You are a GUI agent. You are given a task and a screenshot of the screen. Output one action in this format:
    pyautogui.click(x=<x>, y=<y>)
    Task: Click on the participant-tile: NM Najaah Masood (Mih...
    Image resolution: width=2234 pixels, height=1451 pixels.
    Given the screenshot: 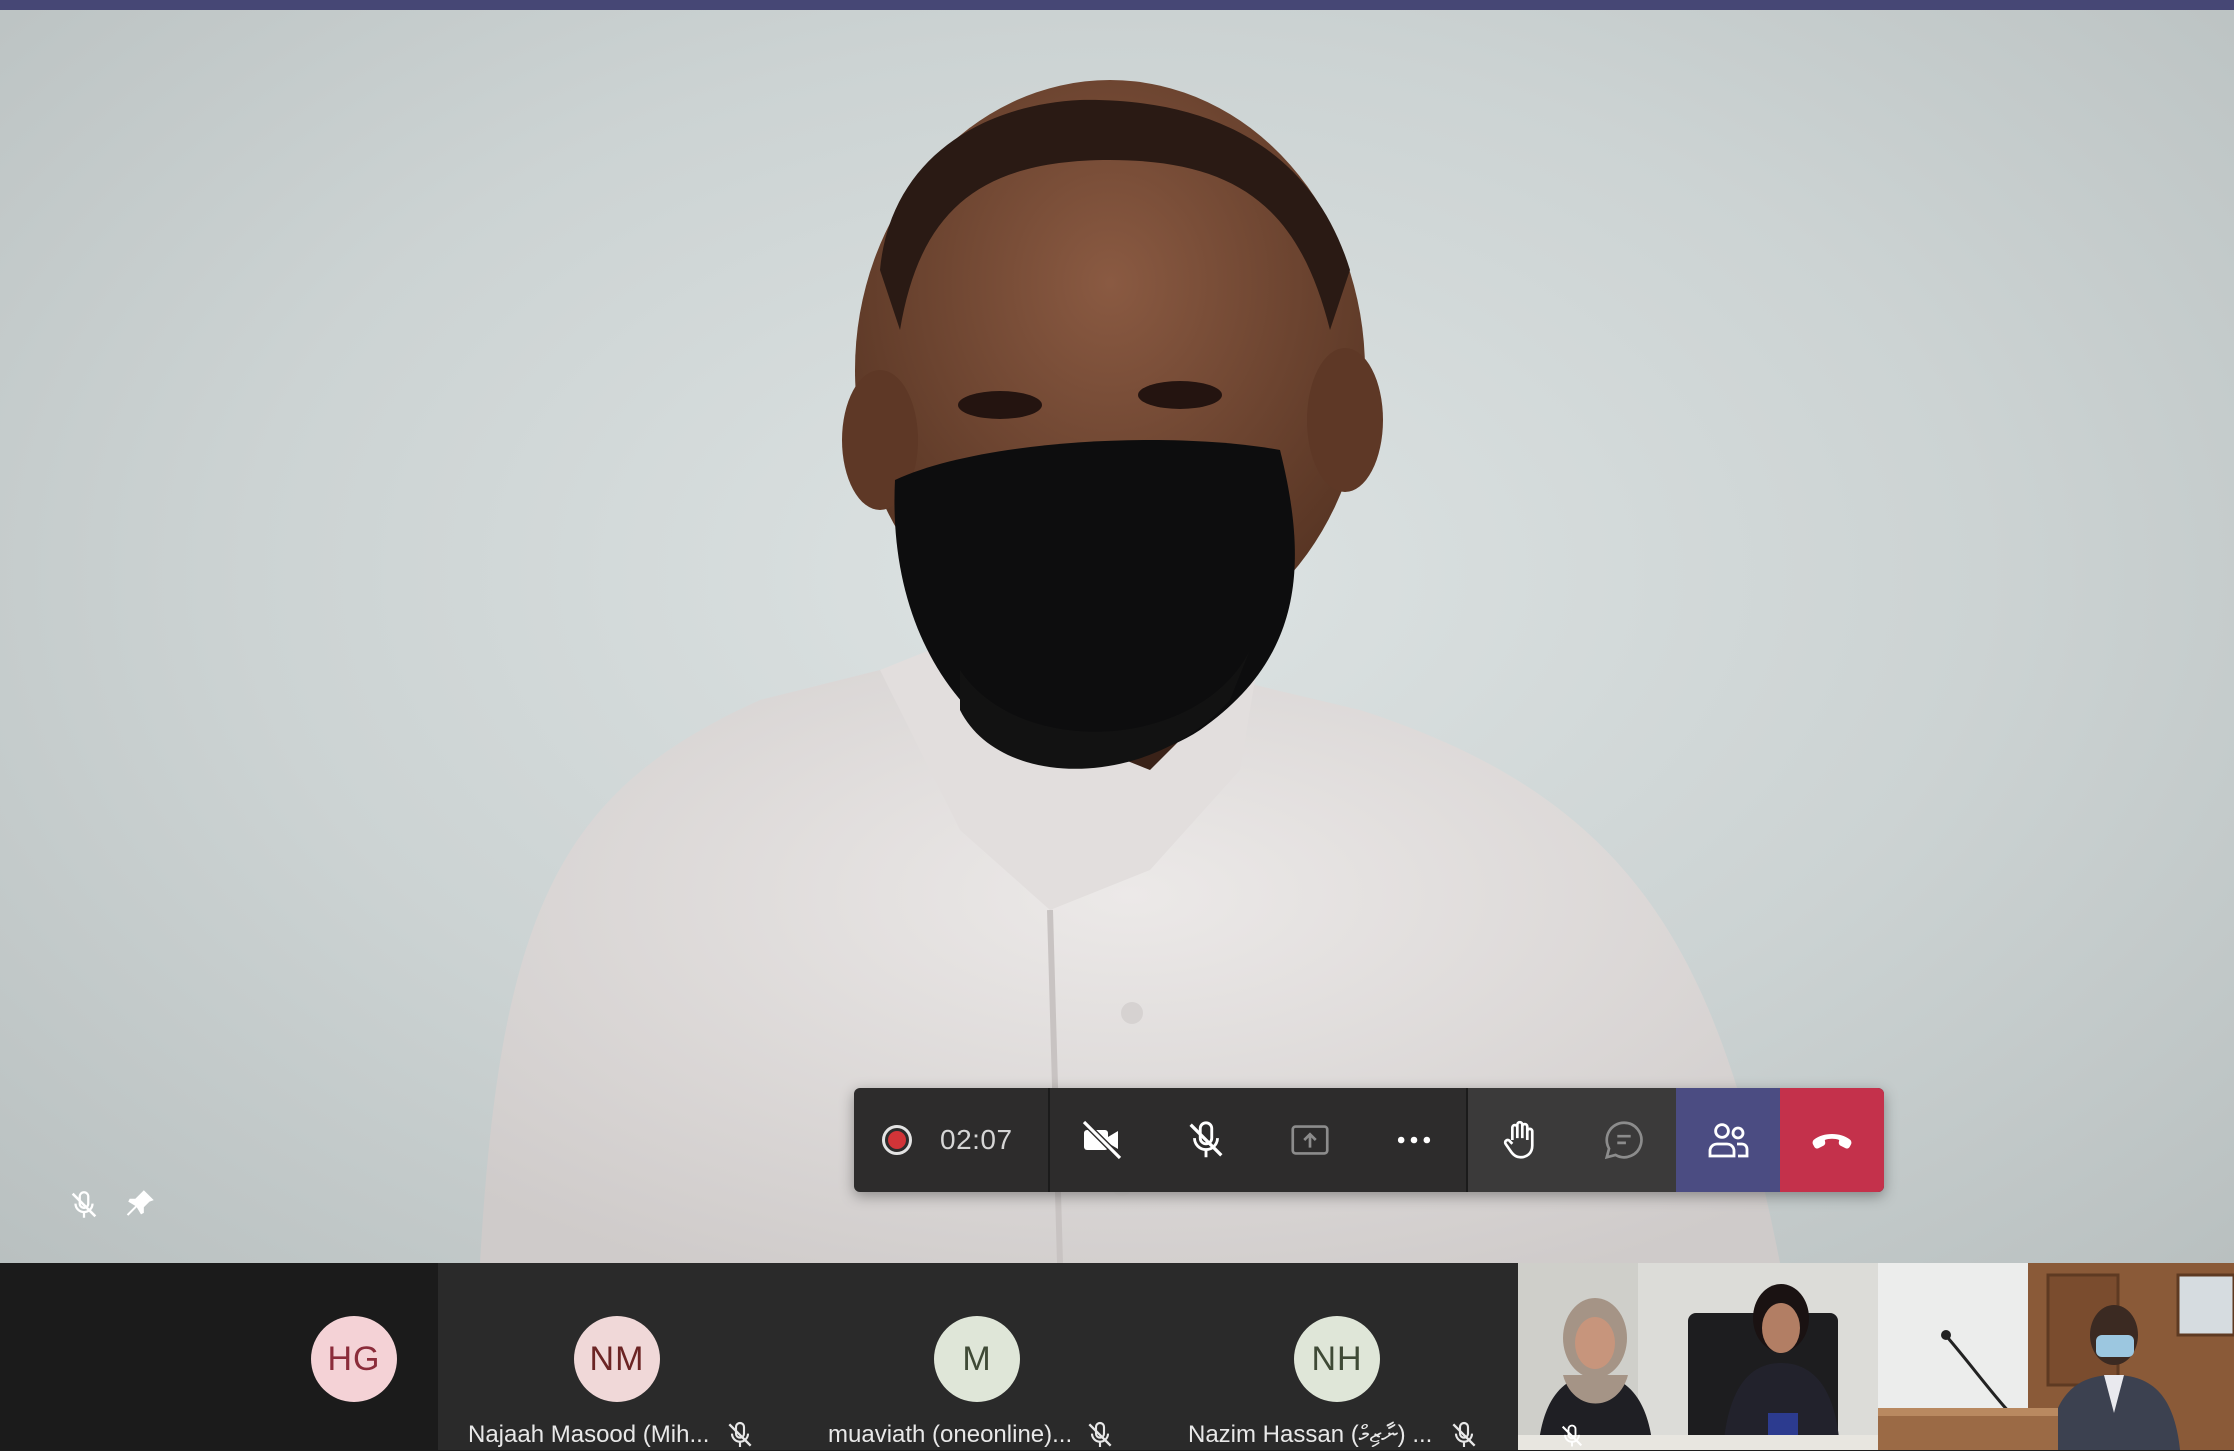 What is the action you would take?
    pyautogui.click(x=618, y=1356)
    